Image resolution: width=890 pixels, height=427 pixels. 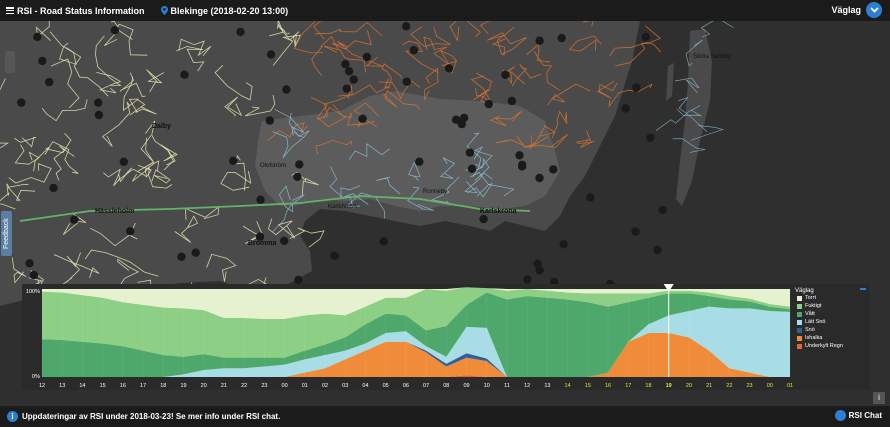 I want to click on x-tick-label: 02, so click(x=325, y=386).